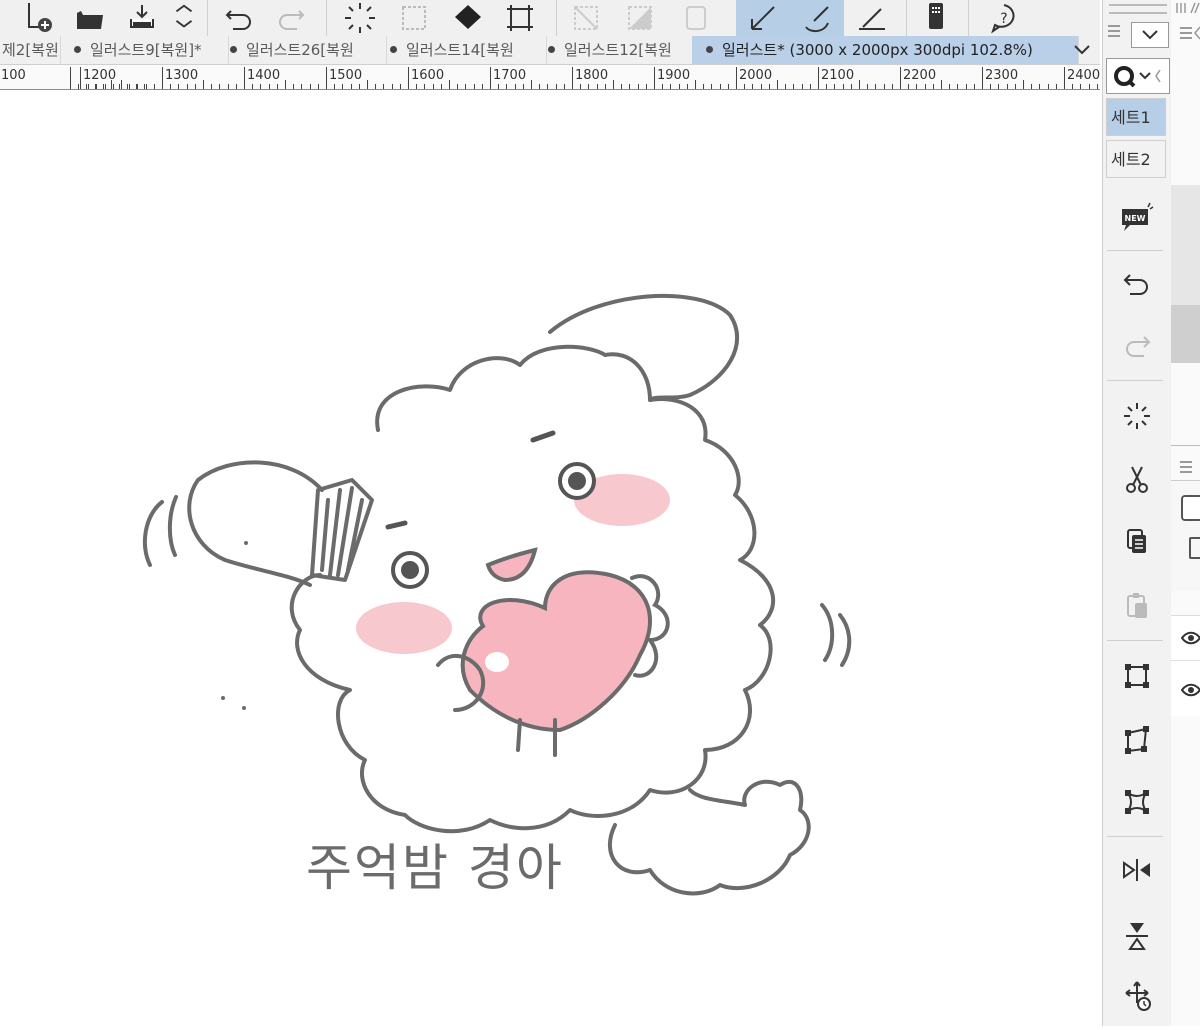  Describe the element at coordinates (38, 18) in the screenshot. I see `new-file-icon` at that location.